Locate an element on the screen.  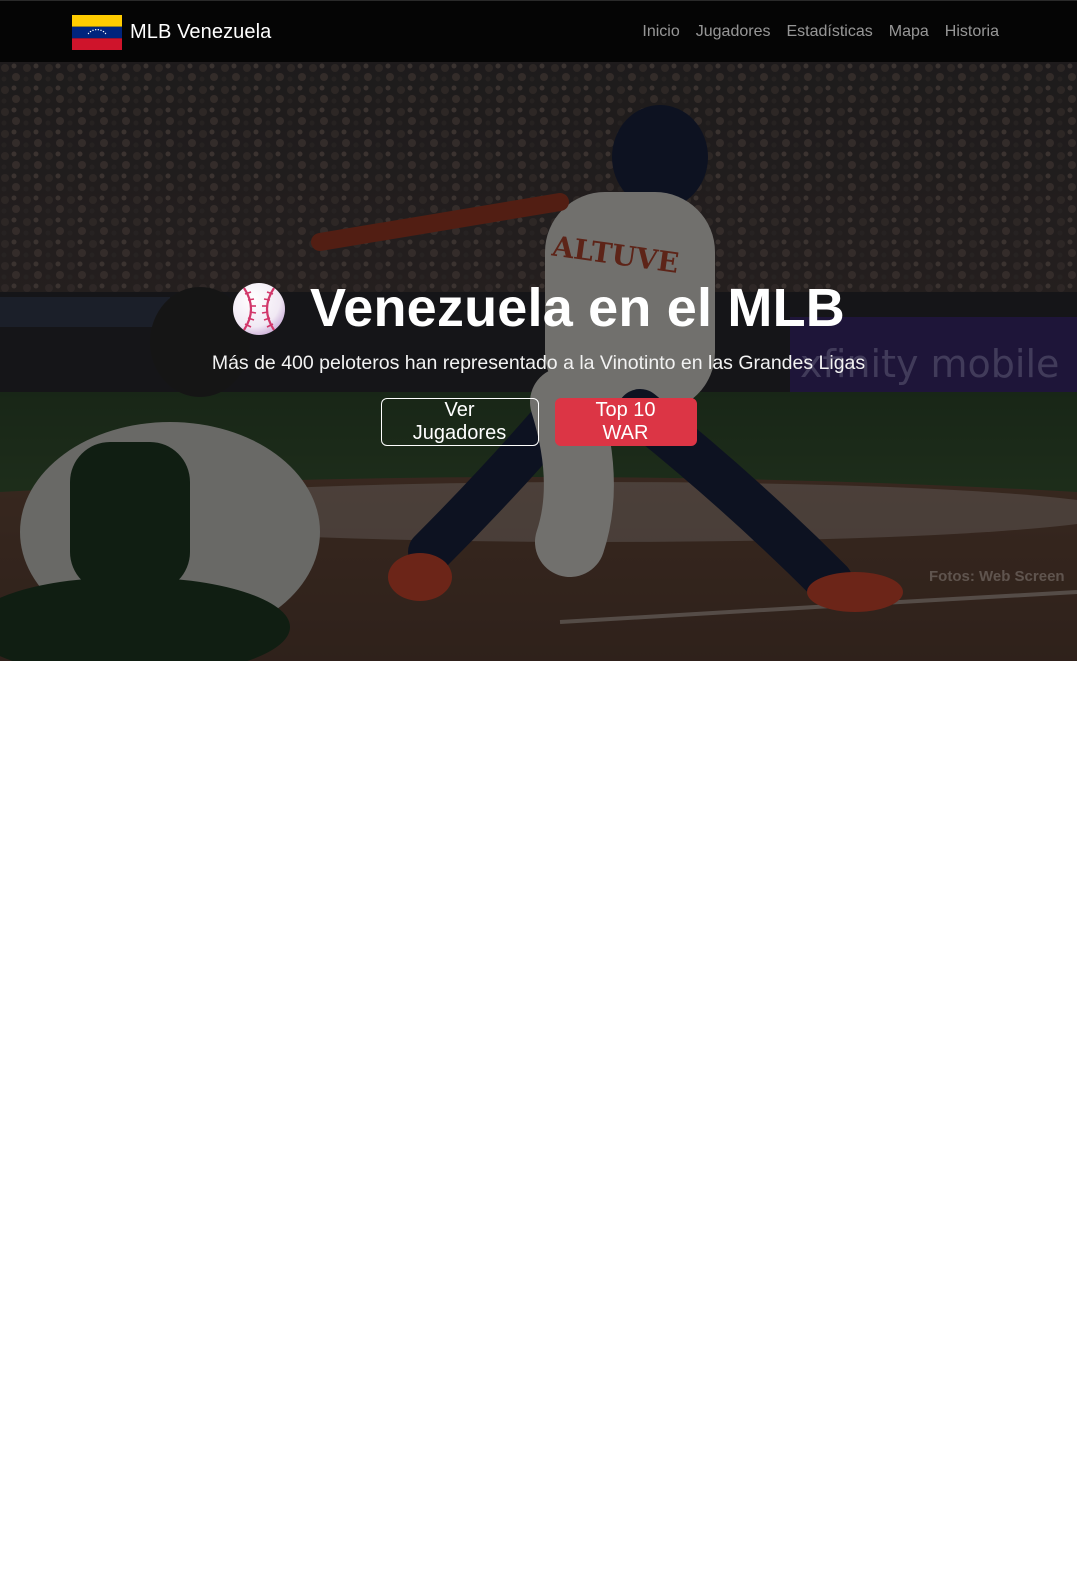
brand-link: MLB Venezuela is located at coordinates (171, 32).